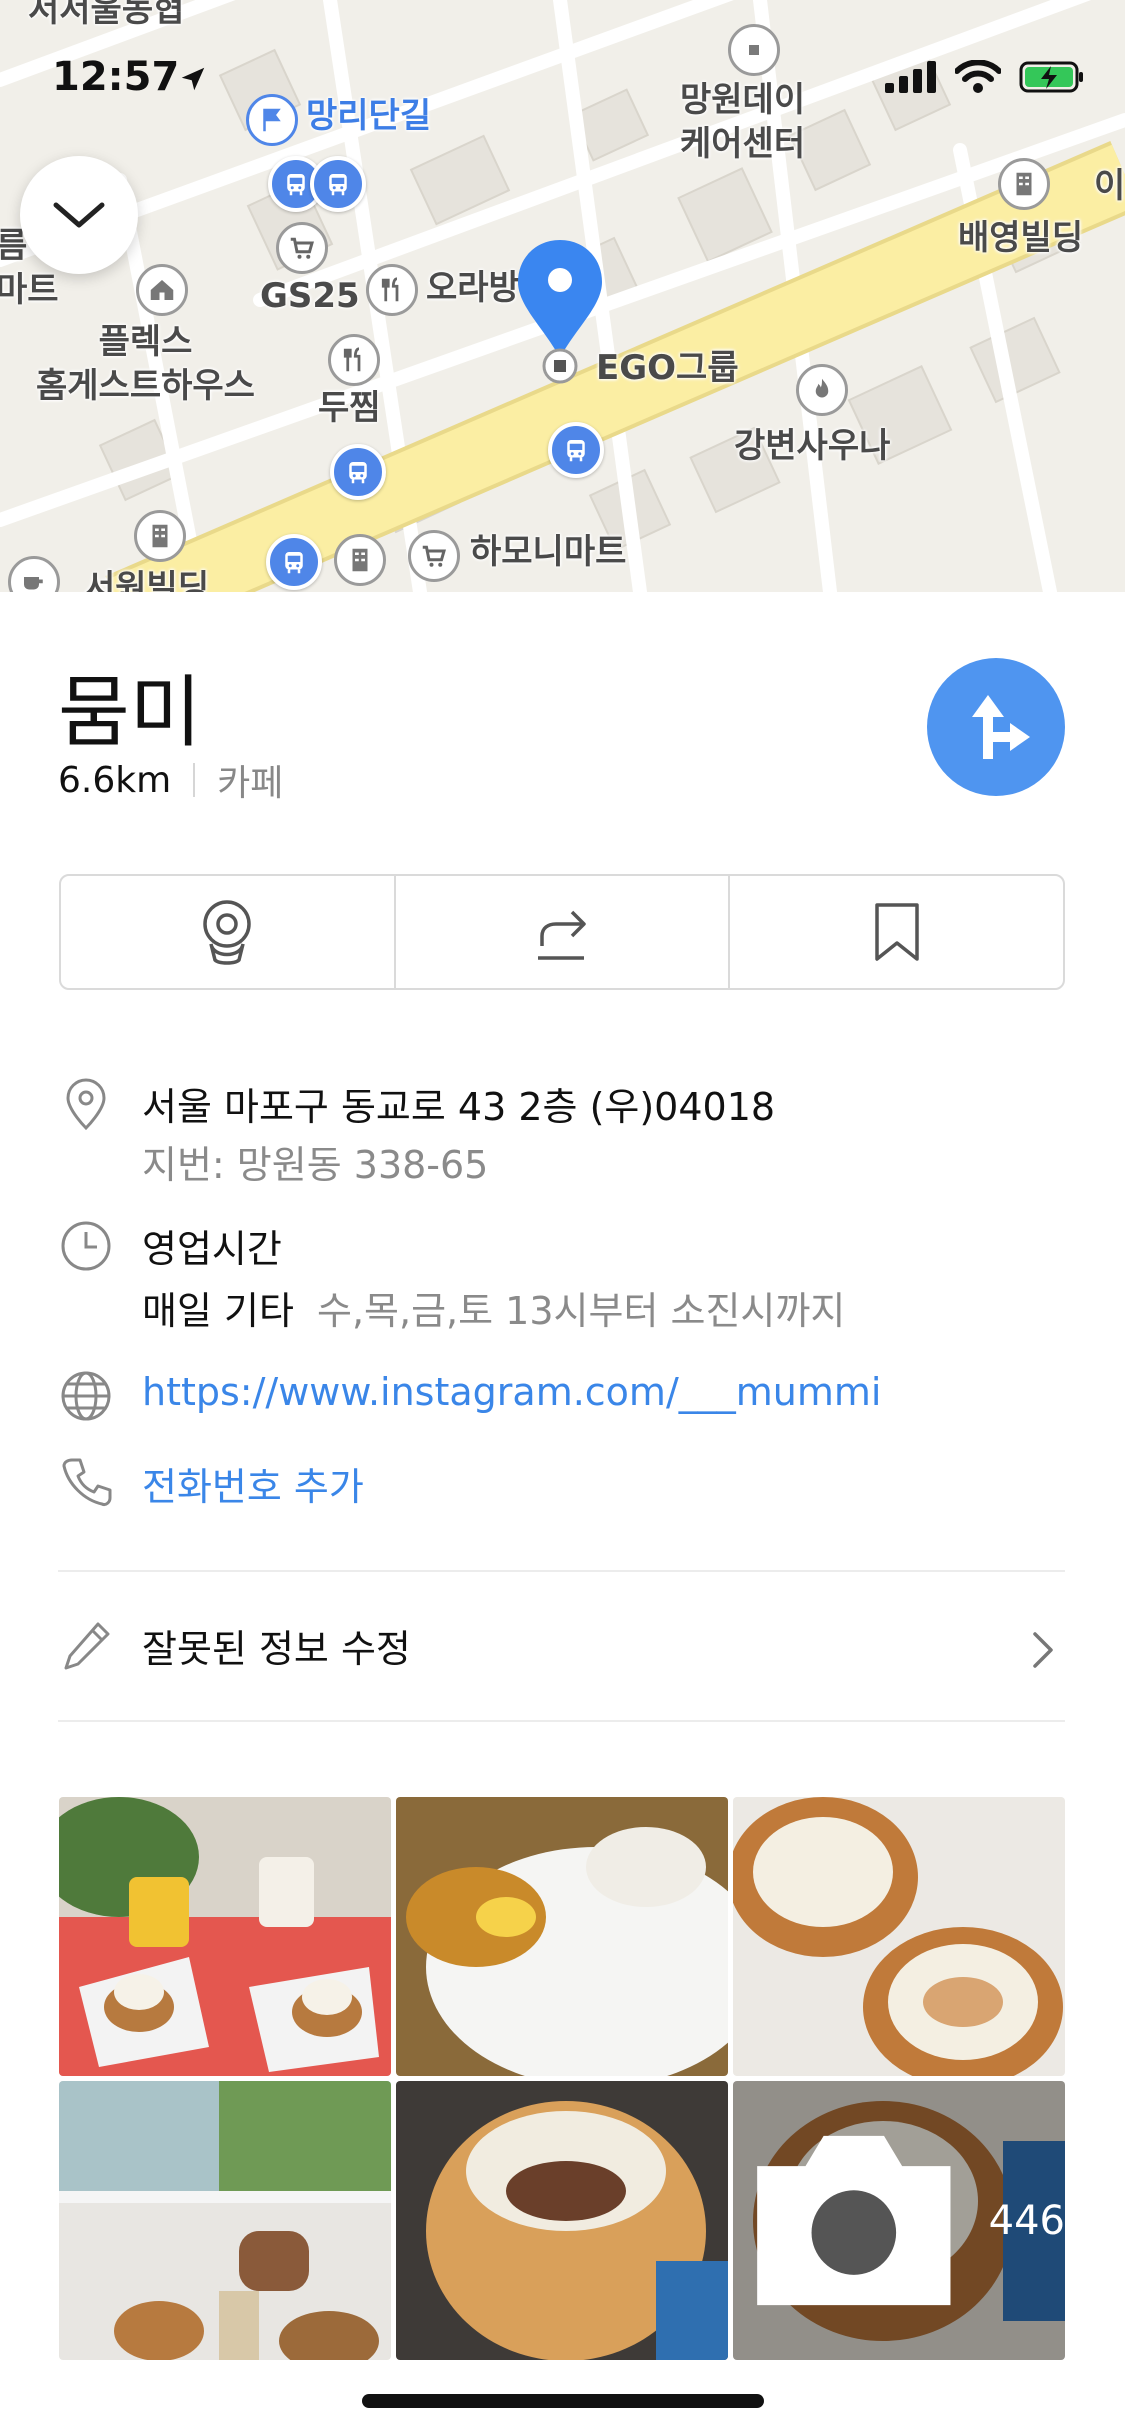  What do you see at coordinates (276, 1649) in the screenshot?
I see `edit-info-label: 잘못된 정보 수정` at bounding box center [276, 1649].